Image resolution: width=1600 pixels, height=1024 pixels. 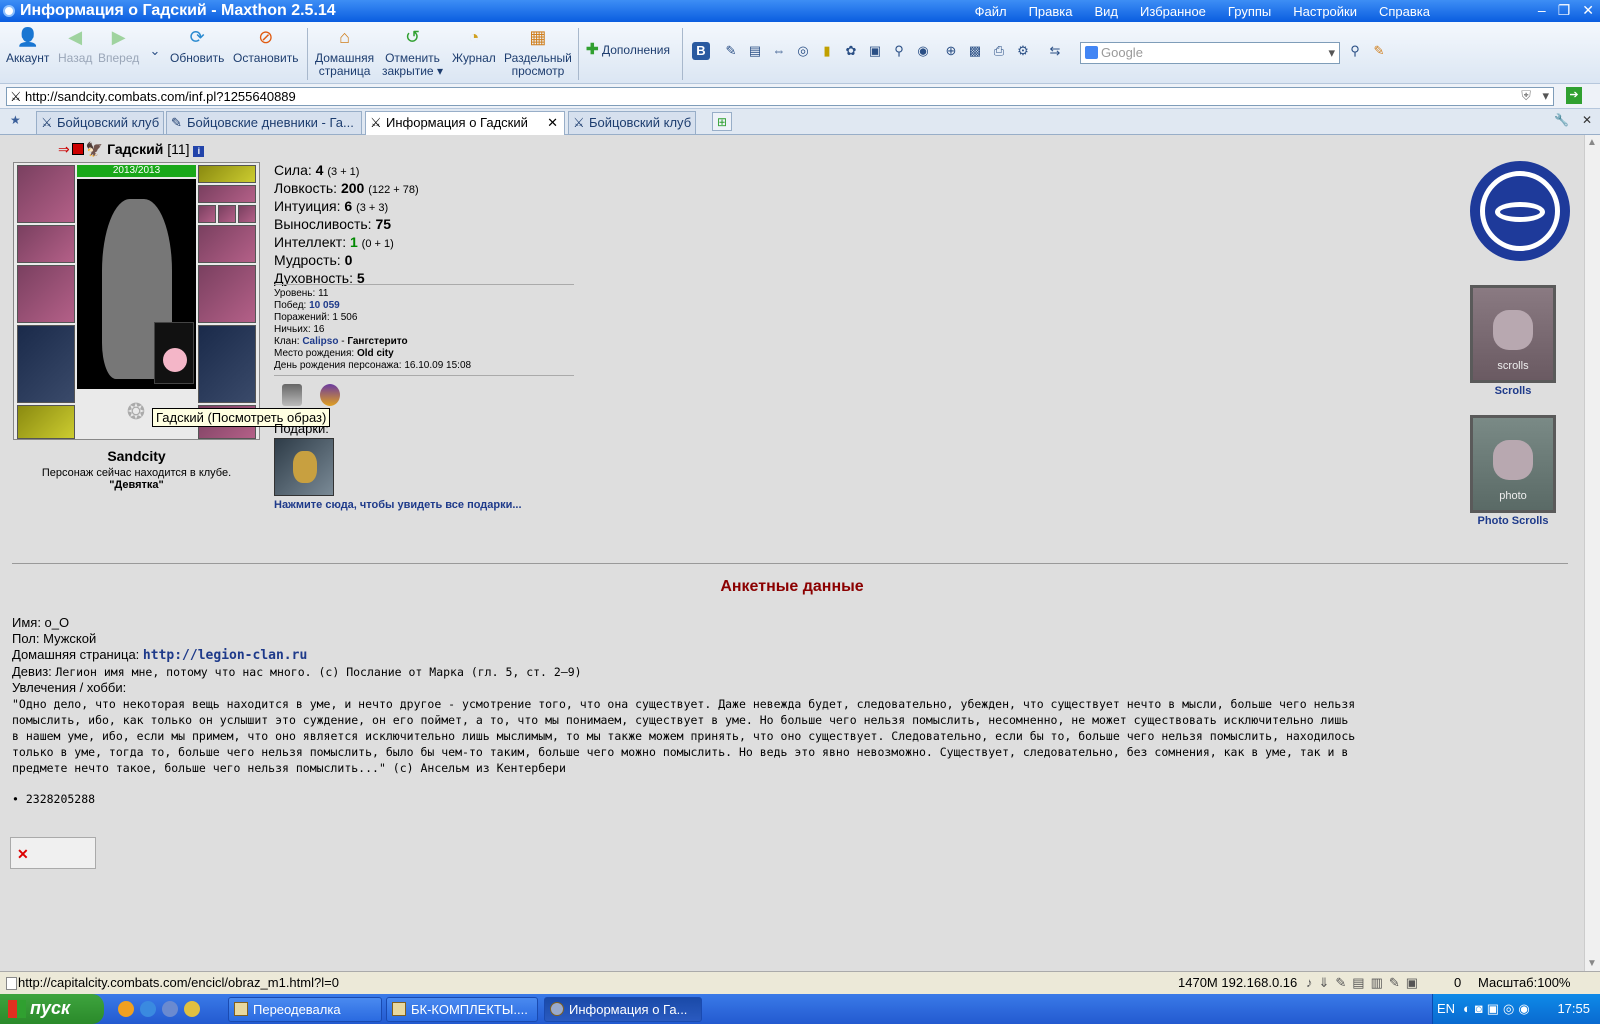 I want to click on pen-icon: ✎, so click(x=731, y=51).